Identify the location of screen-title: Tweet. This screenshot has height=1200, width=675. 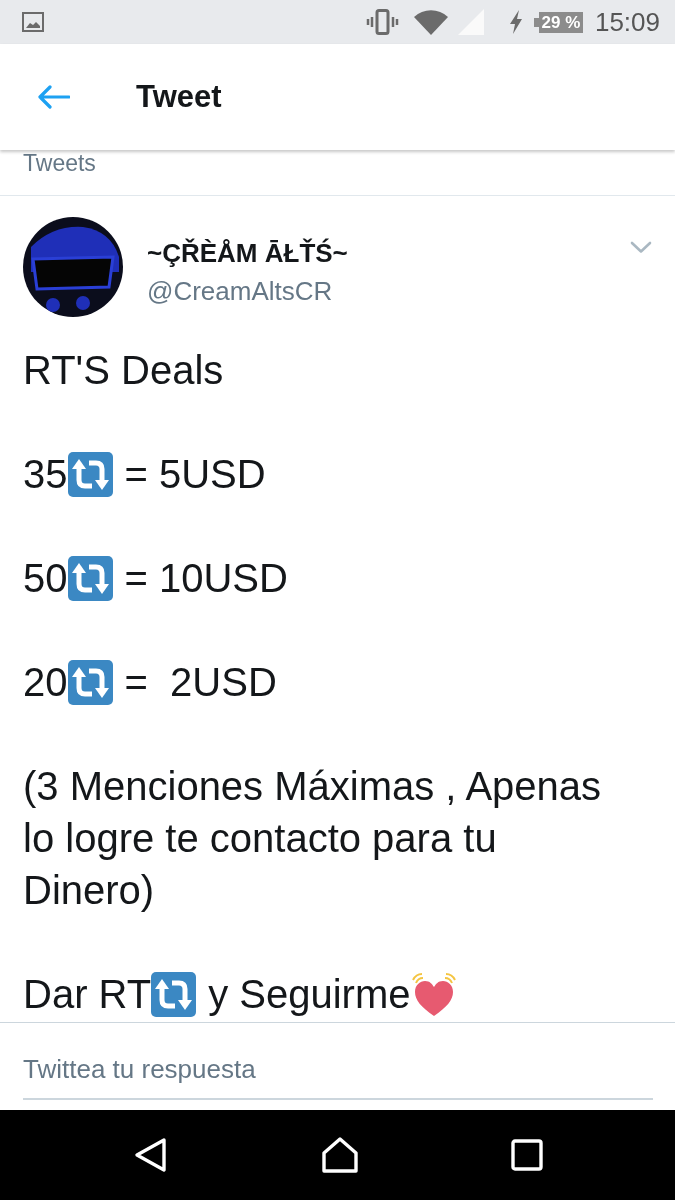
(179, 97).